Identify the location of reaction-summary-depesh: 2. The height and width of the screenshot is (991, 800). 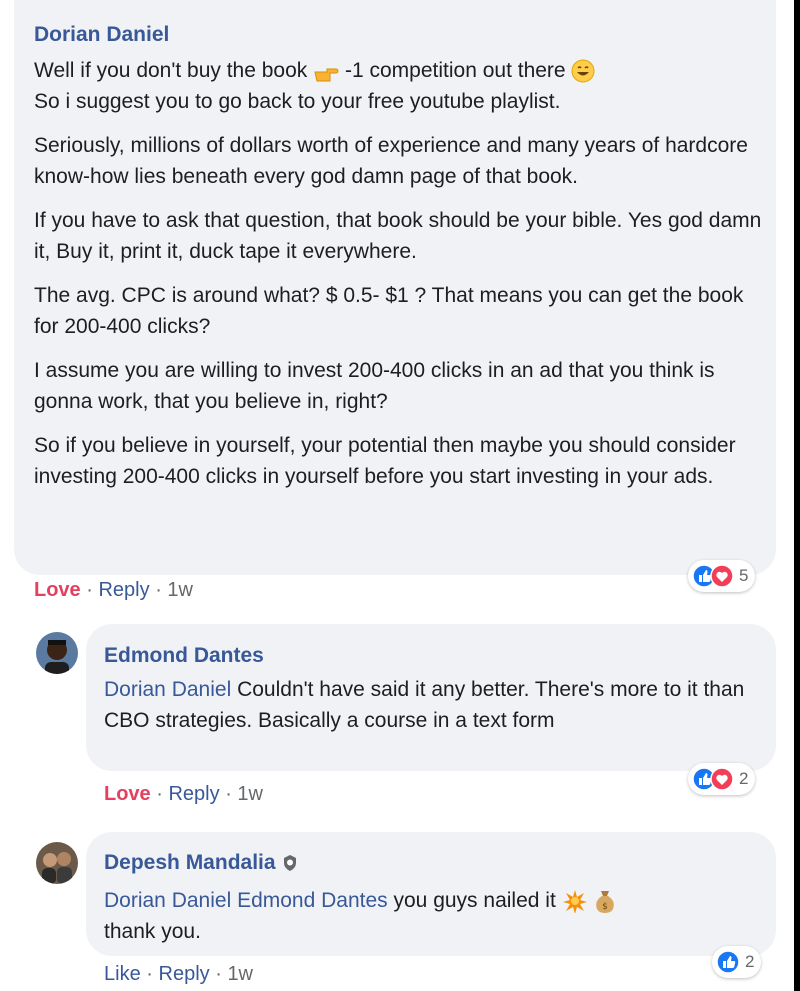
(737, 962).